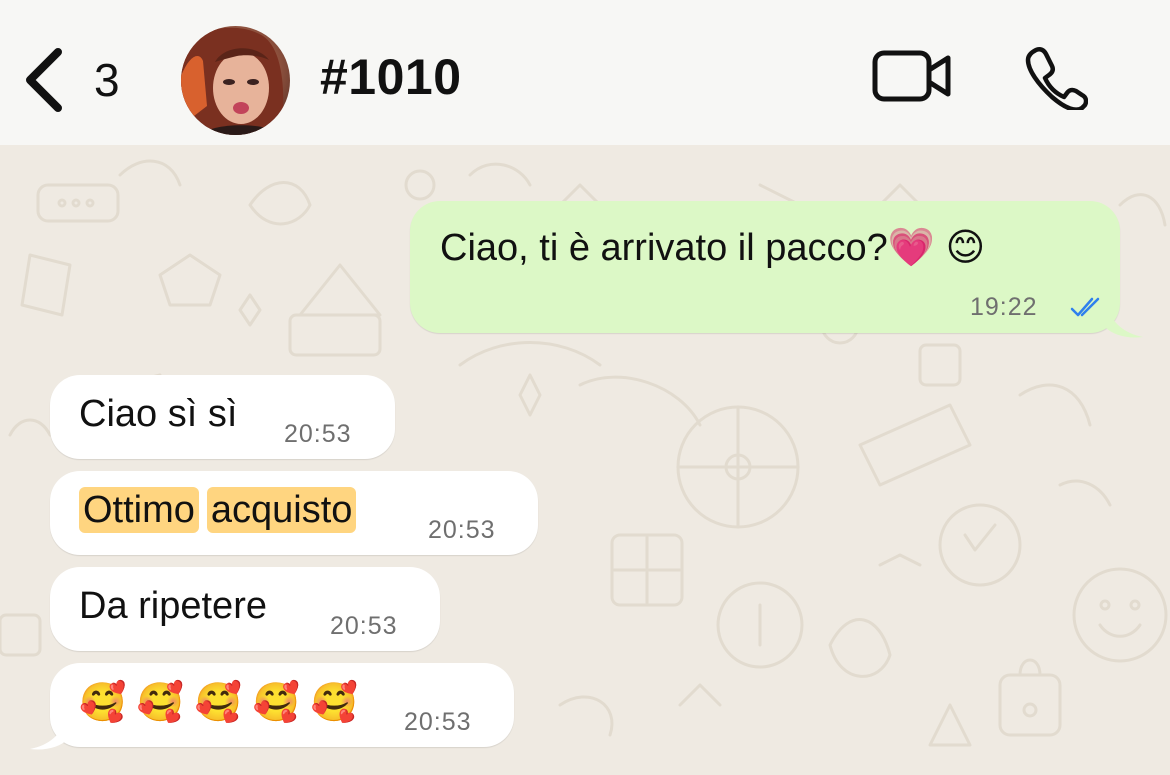 This screenshot has width=1170, height=775. Describe the element at coordinates (713, 248) in the screenshot. I see `message-text: Ciao, ti è arrivato il pacco?💗 😊` at that location.